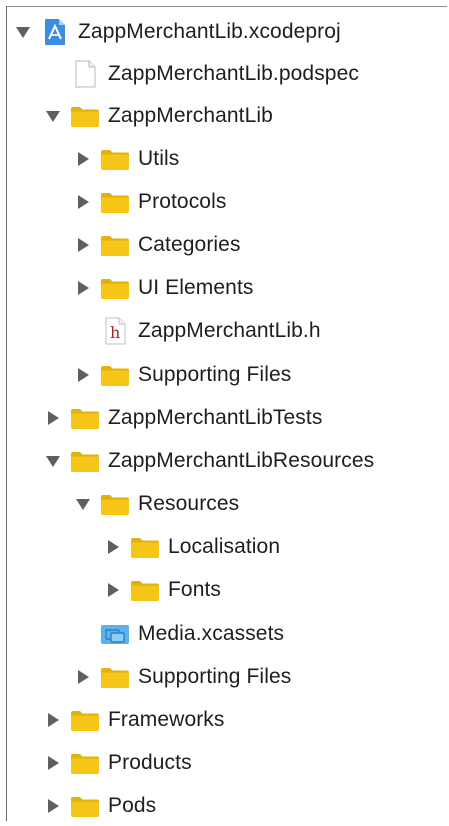 This screenshot has height=826, width=449. Describe the element at coordinates (224, 546) in the screenshot. I see `row-label: Localisation` at that location.